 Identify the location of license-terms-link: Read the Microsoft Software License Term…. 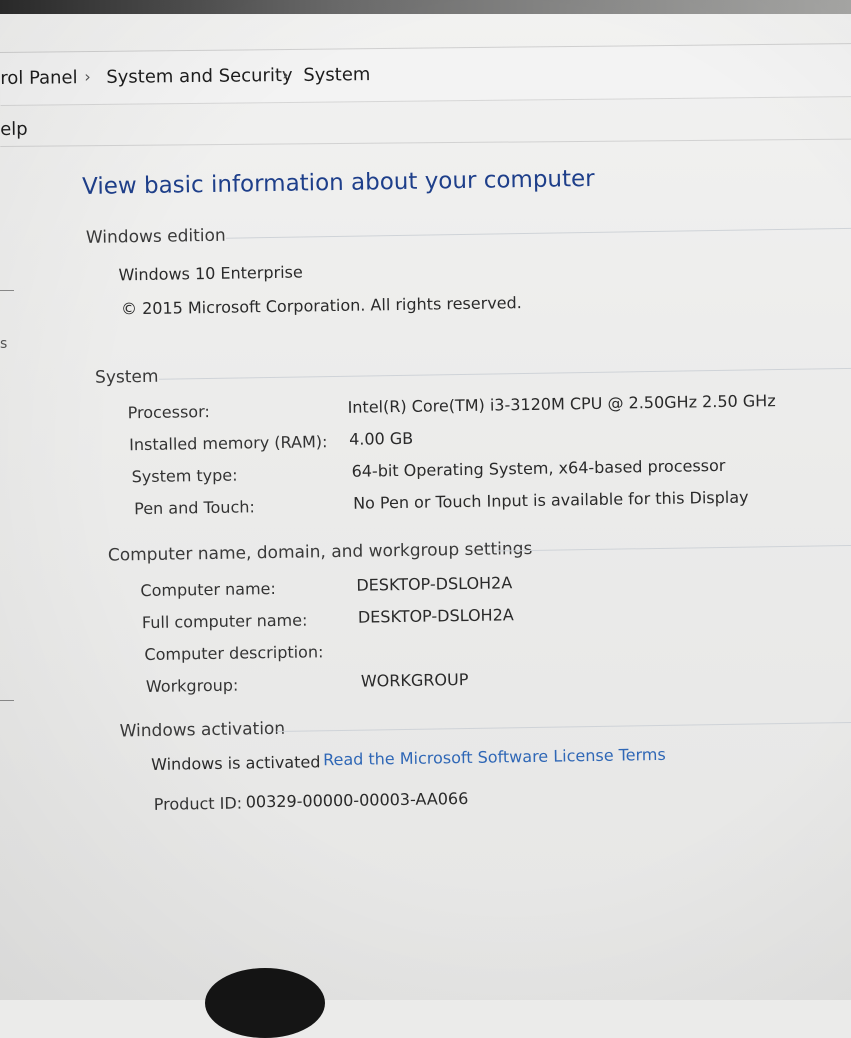
(494, 757).